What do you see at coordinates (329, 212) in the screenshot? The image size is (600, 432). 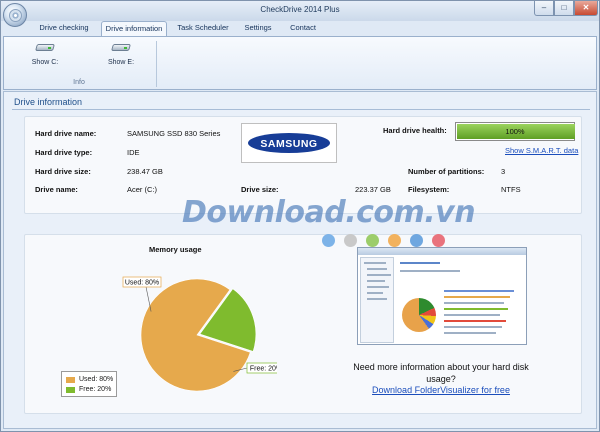 I see `watermark-text: Download.com.vn` at bounding box center [329, 212].